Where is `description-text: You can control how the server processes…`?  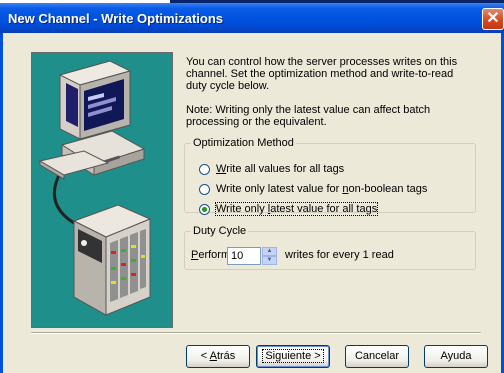
description-text: You can control how the server processes… is located at coordinates (331, 98).